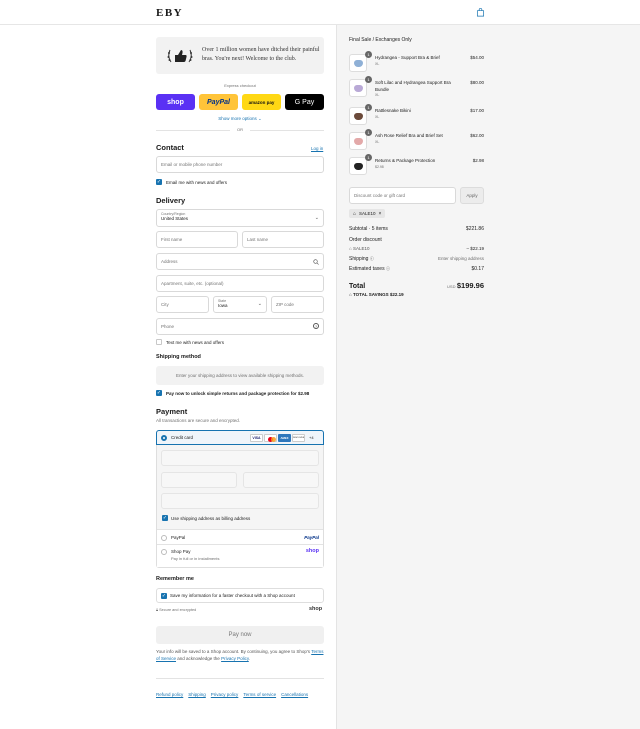 This screenshot has width=640, height=729. What do you see at coordinates (259, 694) in the screenshot?
I see `terms-of-service-footer-link: Terms of service` at bounding box center [259, 694].